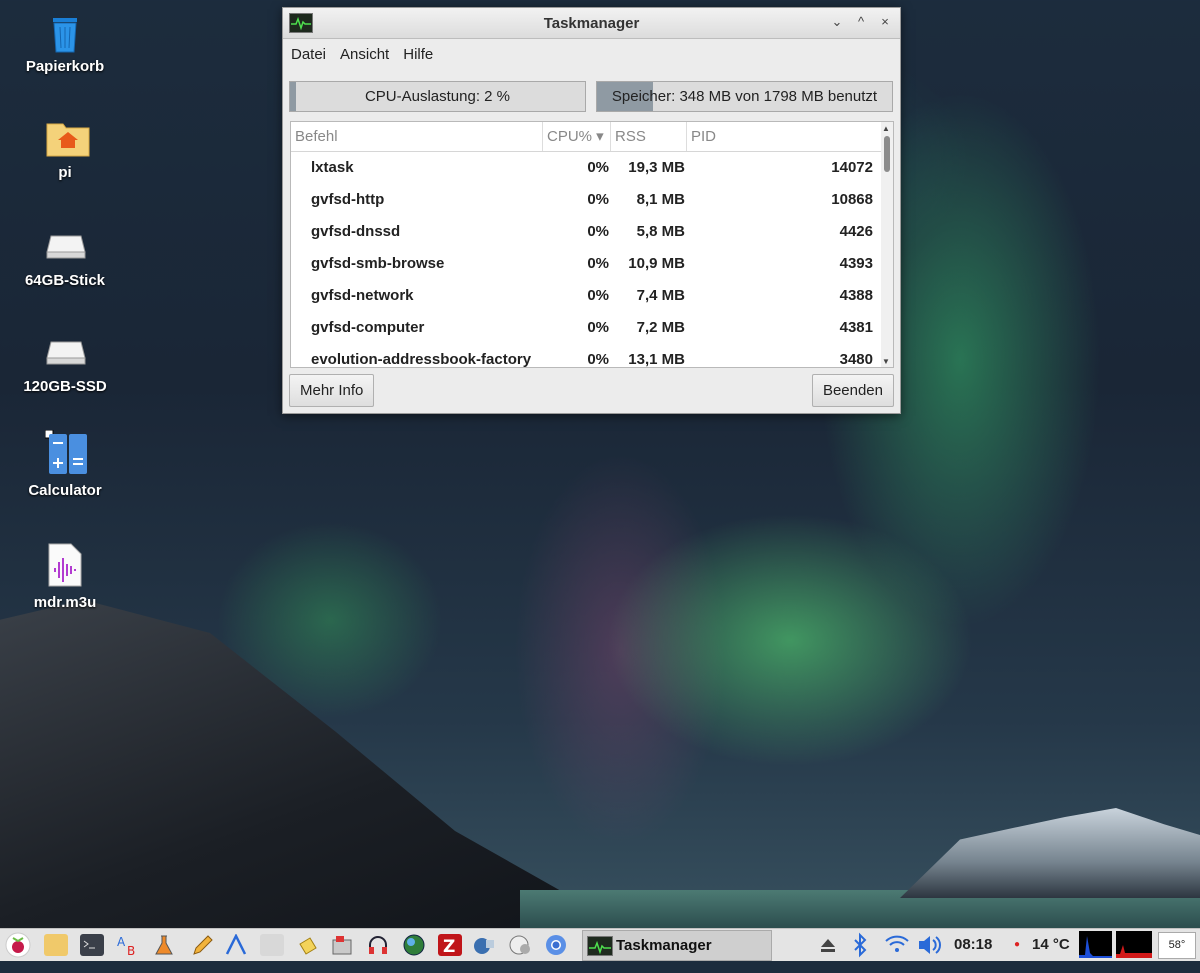 This screenshot has height=973, width=1200. What do you see at coordinates (332, 167) in the screenshot?
I see `cell-command: lxtask` at bounding box center [332, 167].